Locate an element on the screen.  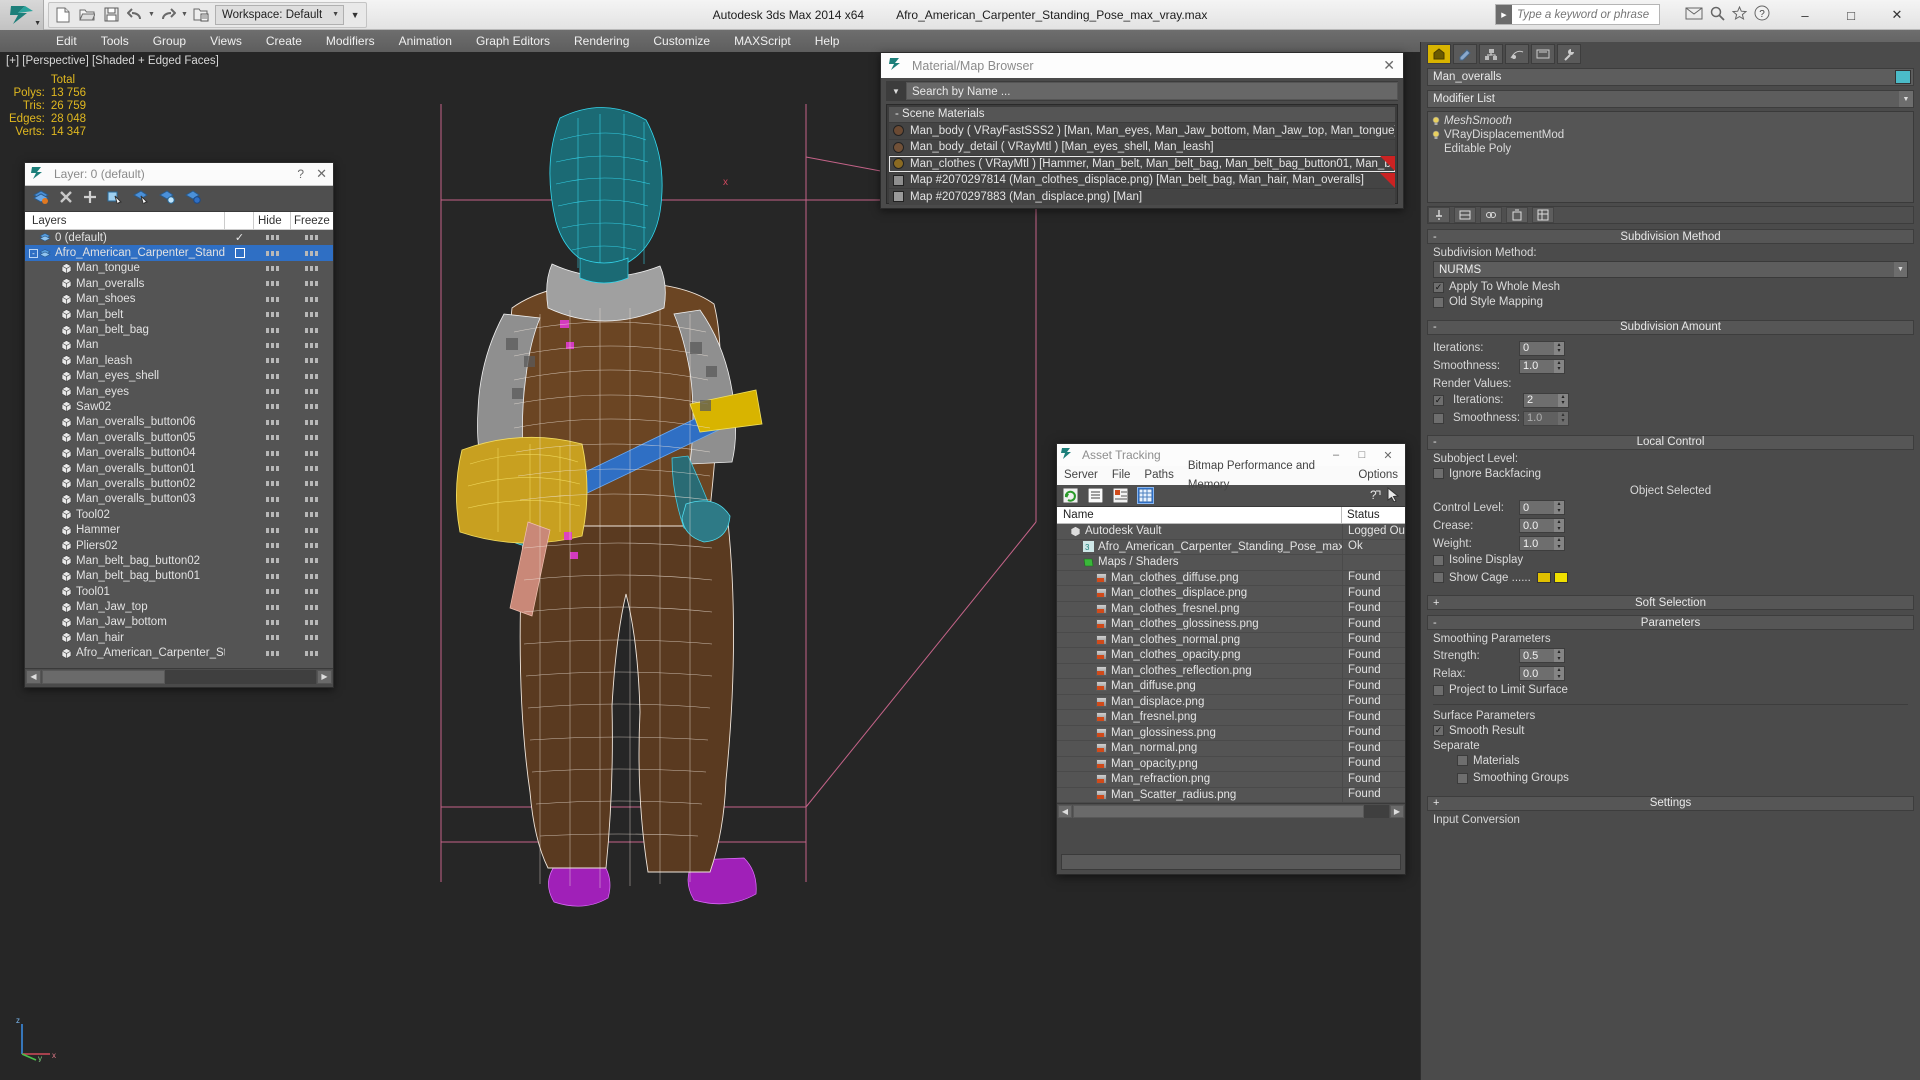
app-logo-icon: ▼ is located at coordinates (22, 15).